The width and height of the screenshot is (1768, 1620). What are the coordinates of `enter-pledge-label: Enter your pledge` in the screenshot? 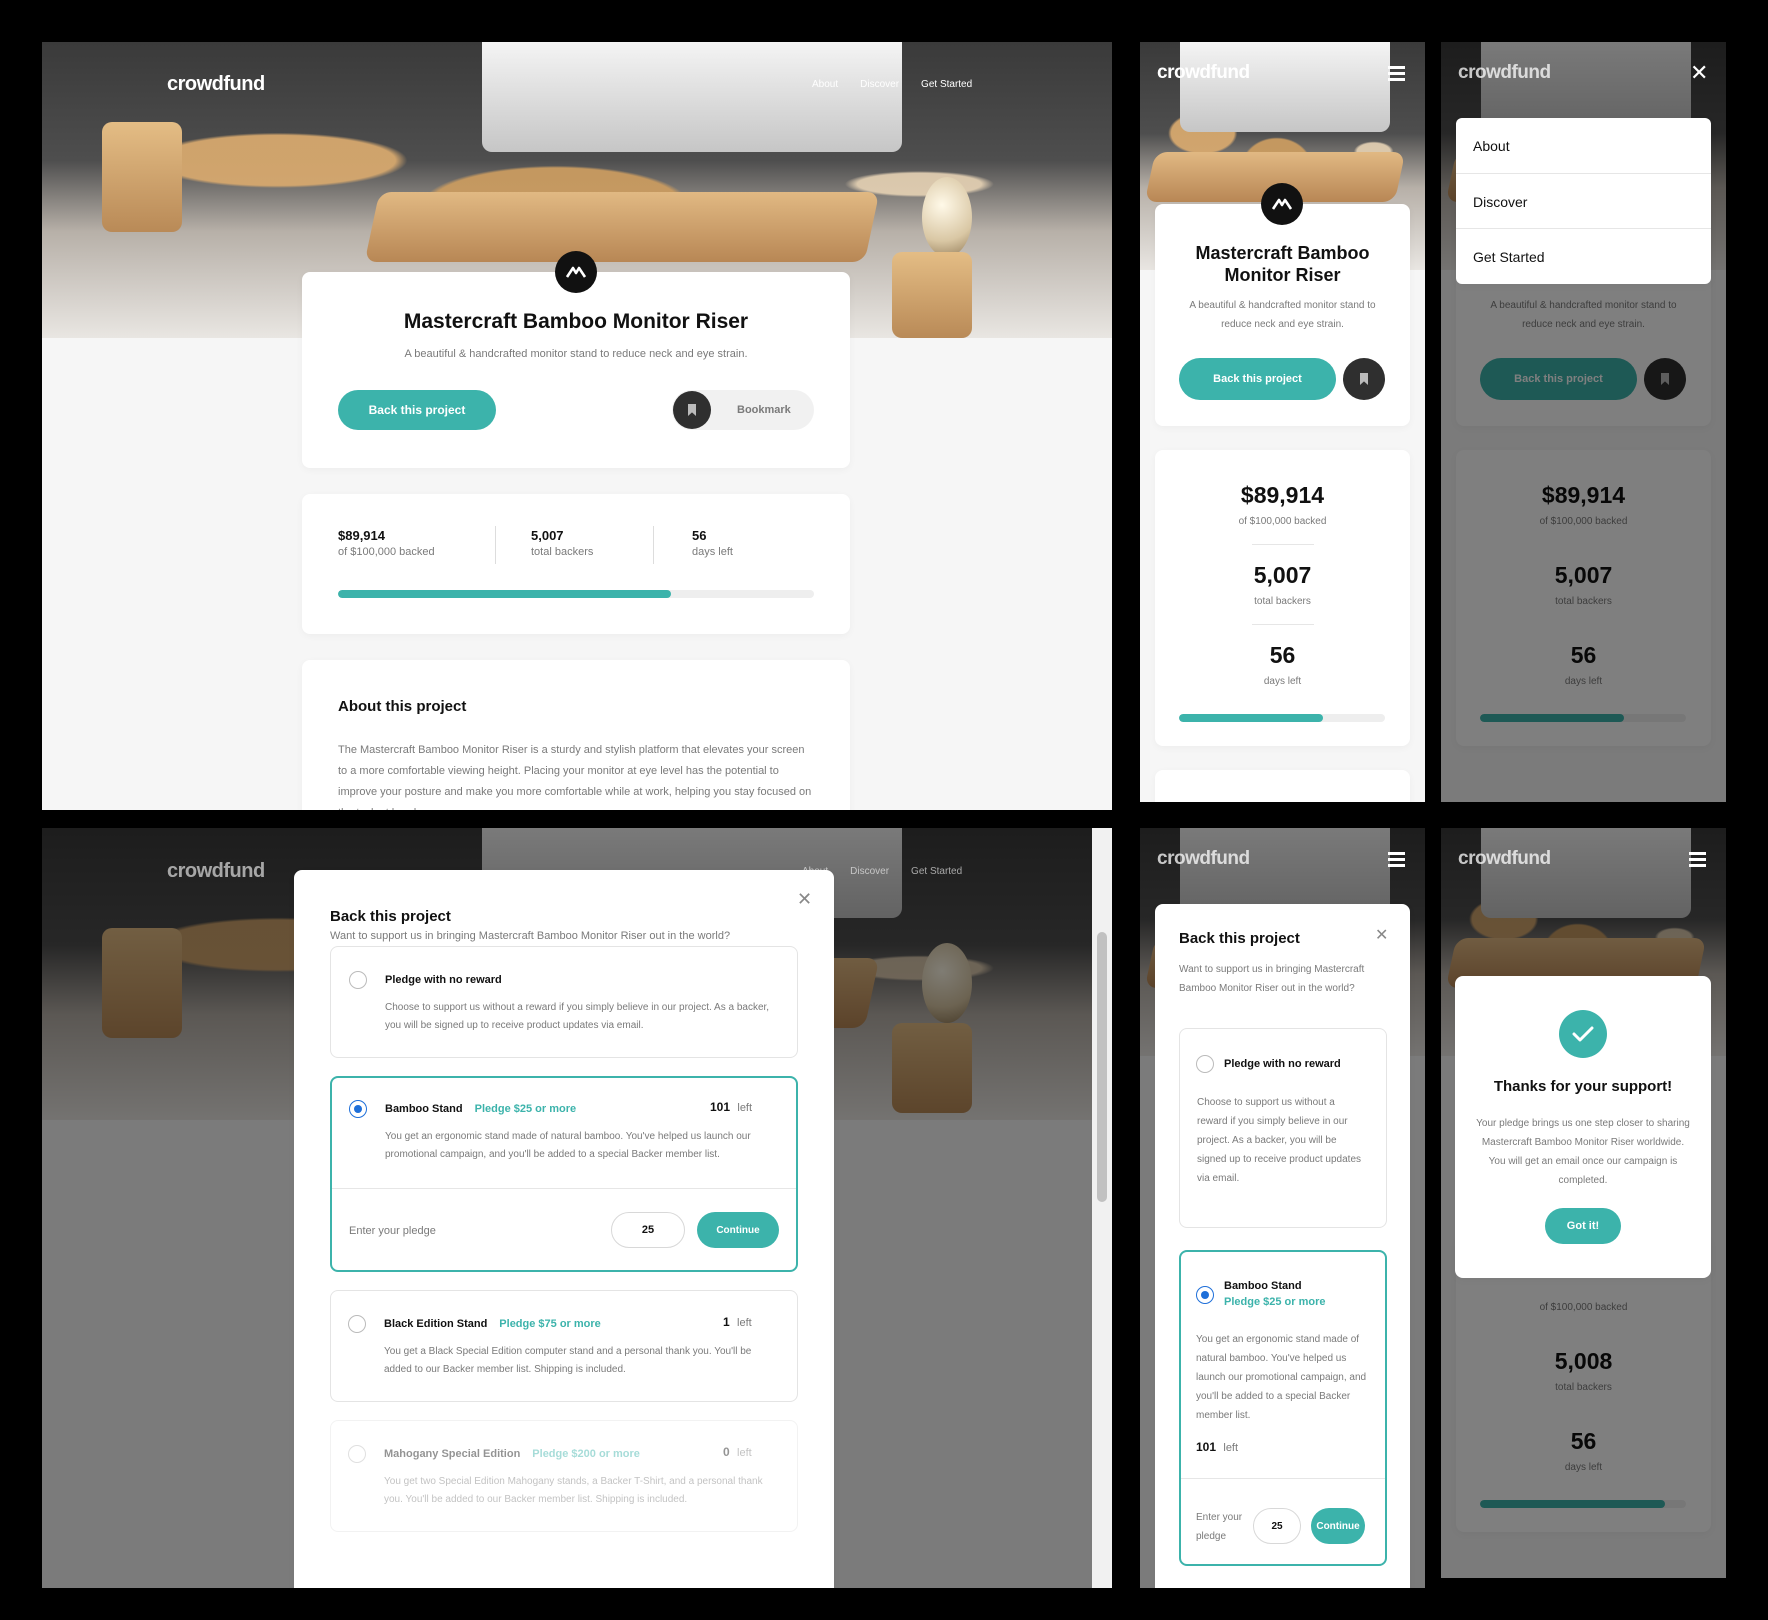 It's located at (1219, 1527).